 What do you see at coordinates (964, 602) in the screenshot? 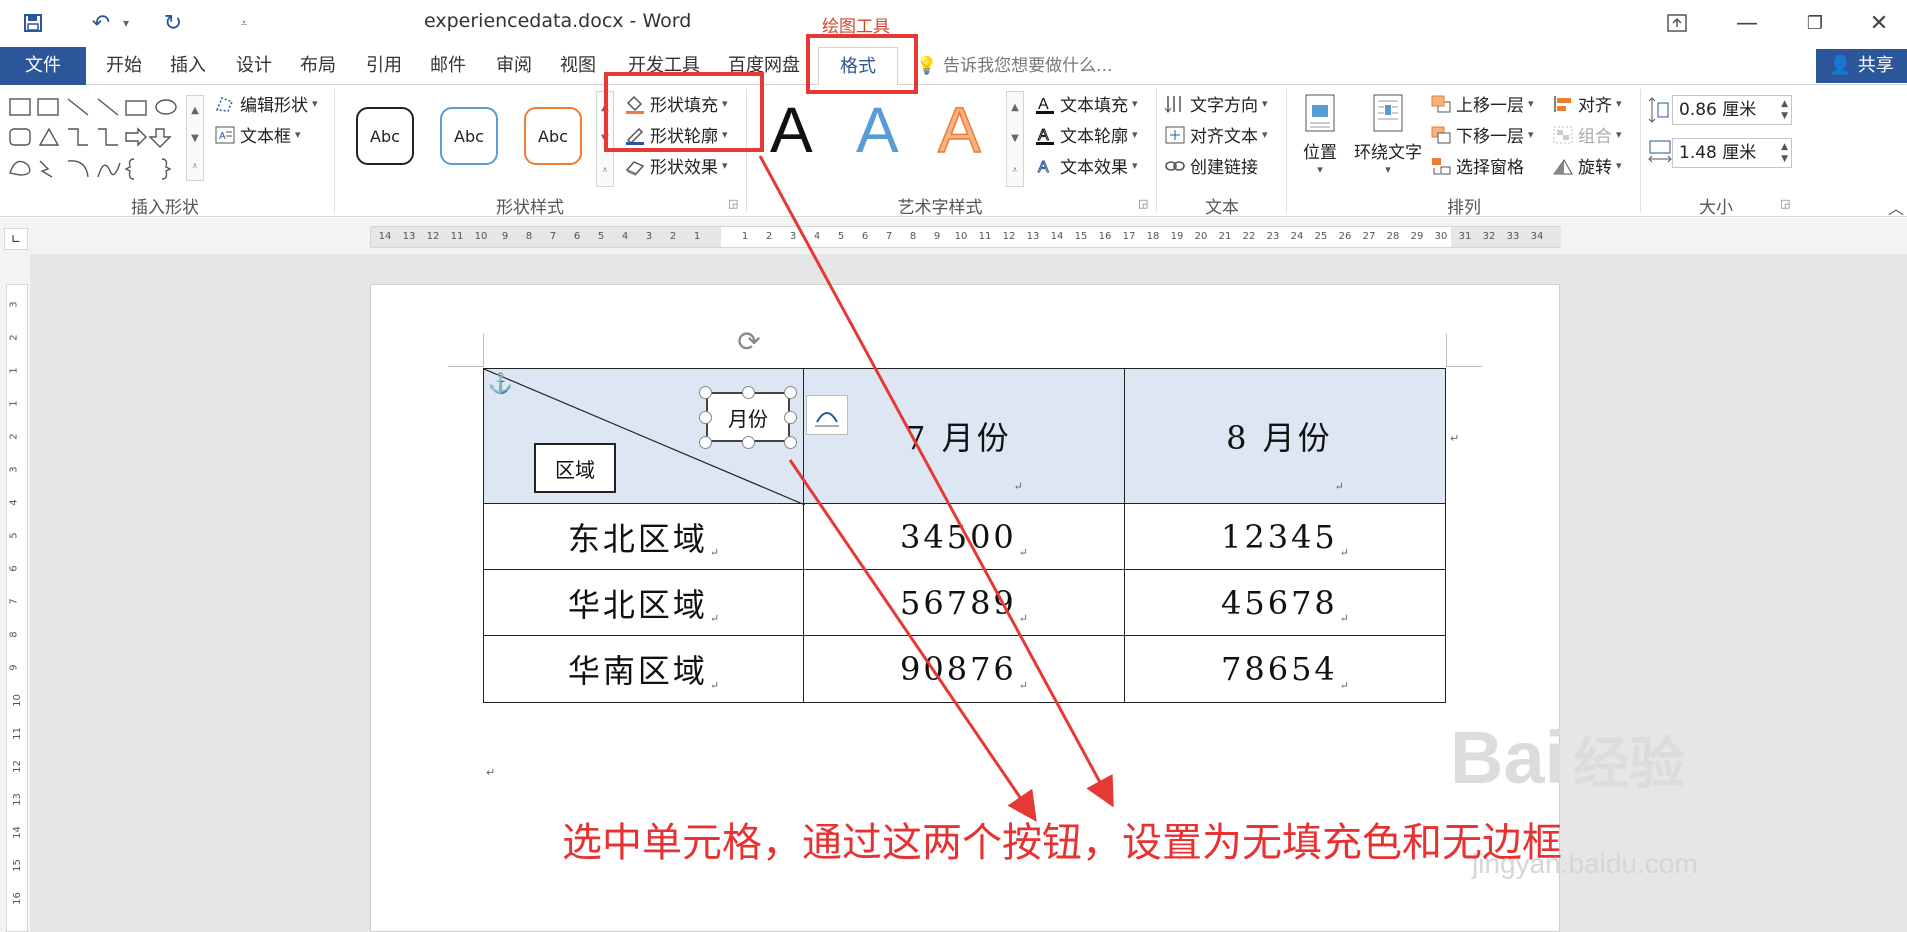
I see `table-row-2-july: 56789 ↵` at bounding box center [964, 602].